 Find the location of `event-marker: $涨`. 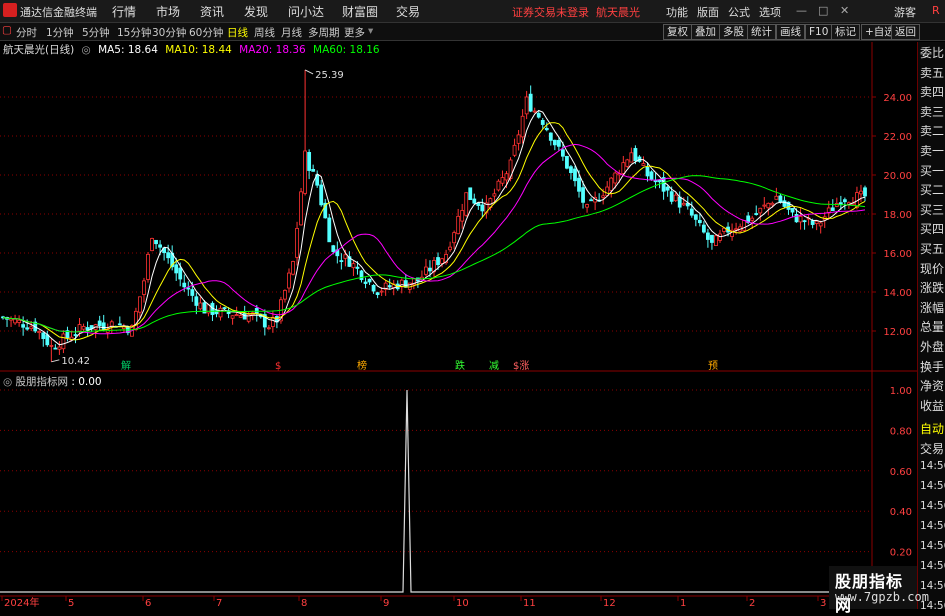

event-marker: $涨 is located at coordinates (521, 366).